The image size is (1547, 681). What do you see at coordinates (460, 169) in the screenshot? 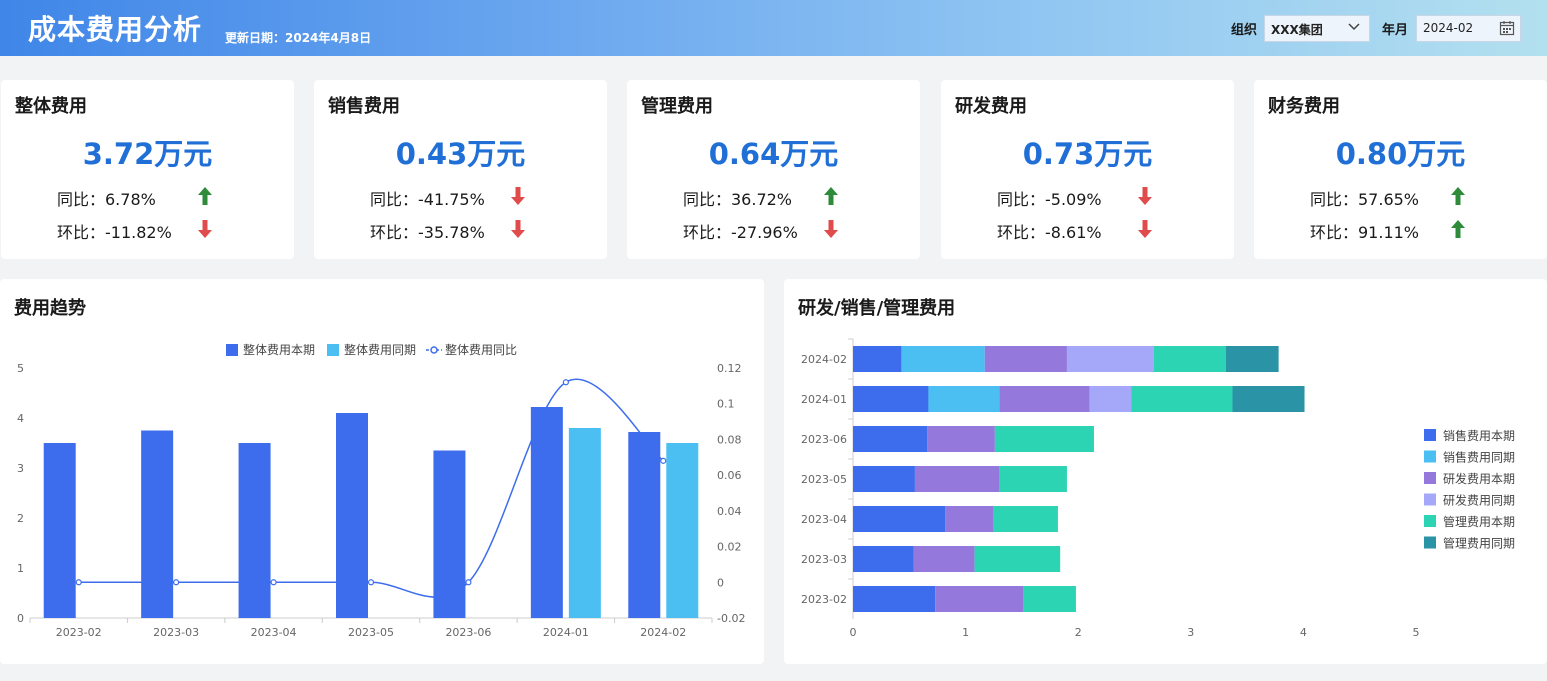
I see `kpi-card-sales: 销售费用 0.43万元 同比：-41.75% 环比：-35.78%` at bounding box center [460, 169].